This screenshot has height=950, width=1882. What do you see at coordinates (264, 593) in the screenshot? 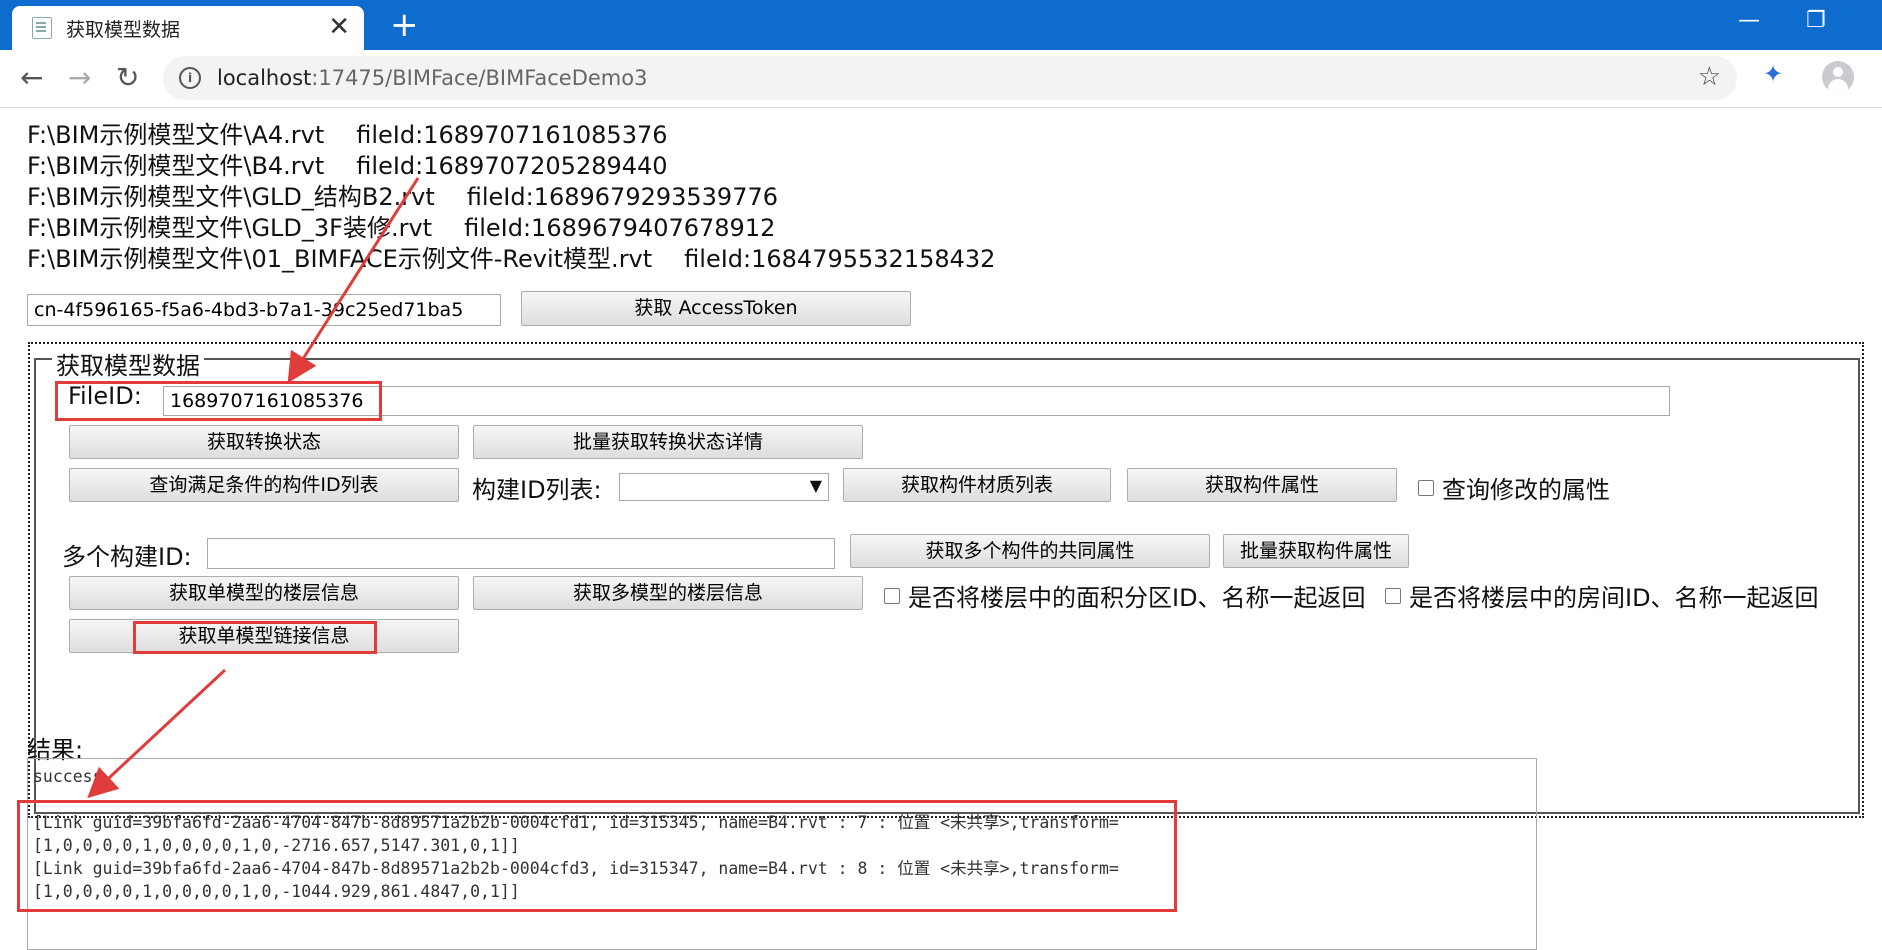
I see `get-single-model-floors-button: 获取单模型的楼层信息` at bounding box center [264, 593].